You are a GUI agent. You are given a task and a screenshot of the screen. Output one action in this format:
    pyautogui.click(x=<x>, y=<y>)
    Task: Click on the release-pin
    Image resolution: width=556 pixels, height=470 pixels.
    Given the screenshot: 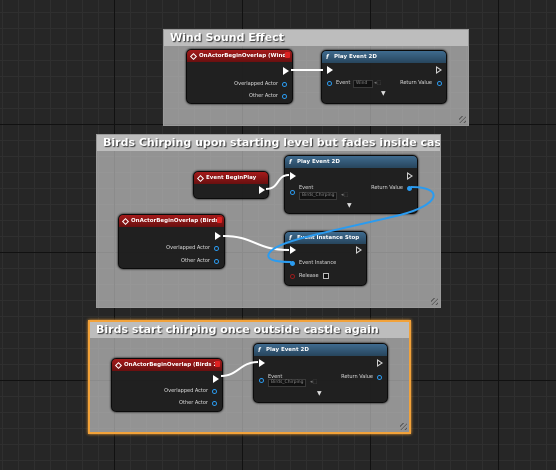 What is the action you would take?
    pyautogui.click(x=292, y=276)
    